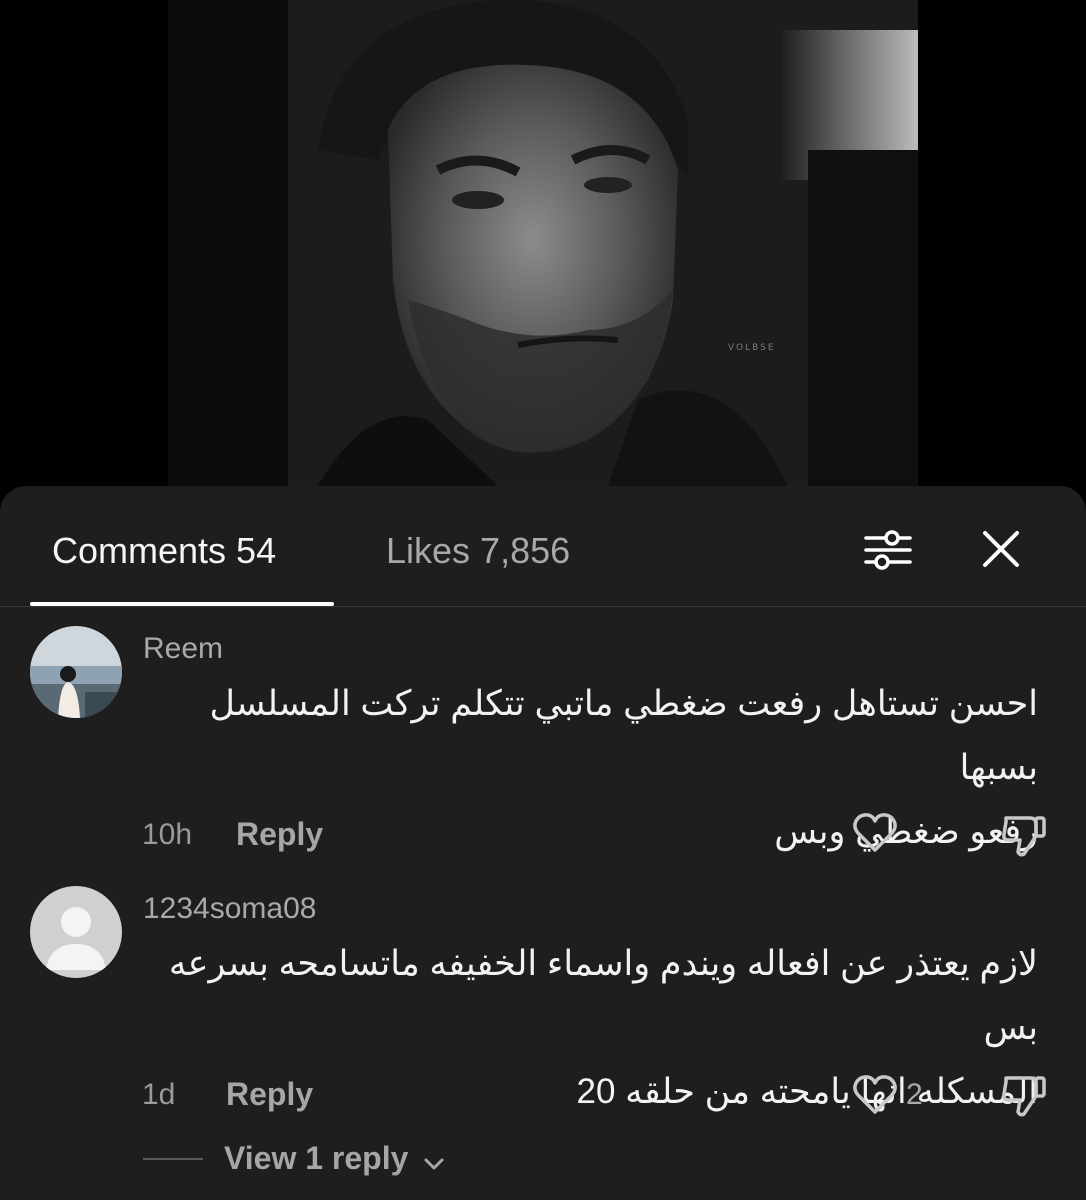 The height and width of the screenshot is (1200, 1086). I want to click on comment-username: Reem, so click(183, 649).